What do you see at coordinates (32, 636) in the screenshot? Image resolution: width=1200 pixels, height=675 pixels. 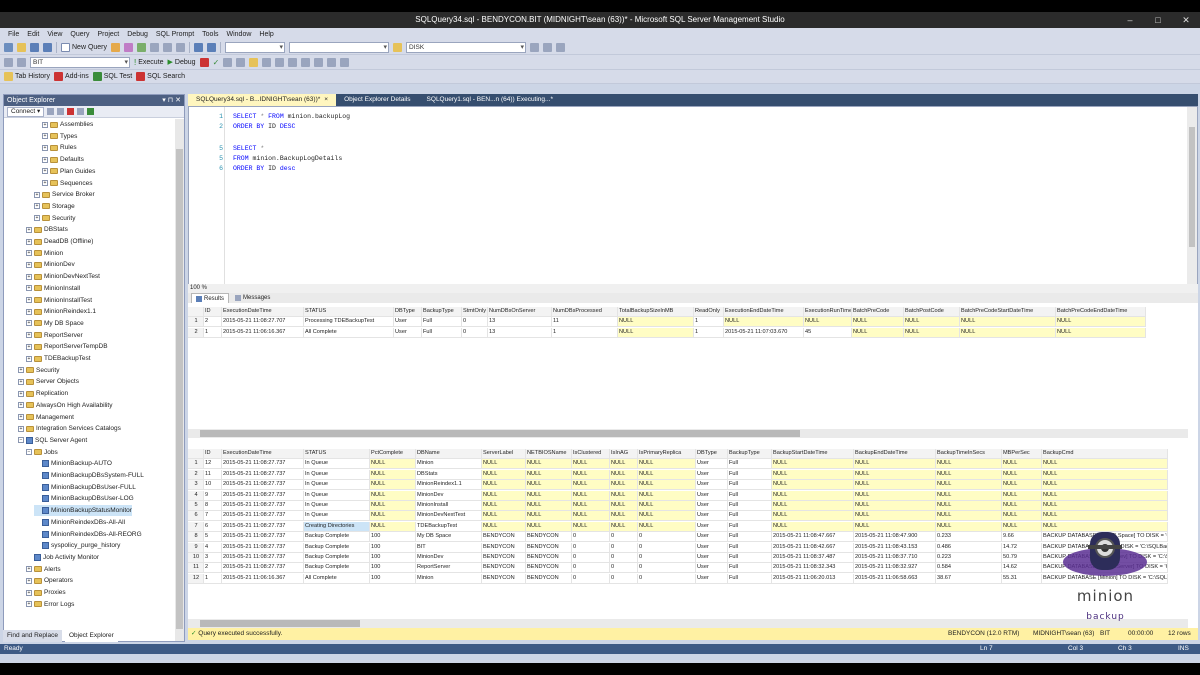 I see `tab-find-and-replace: Find and Replace` at bounding box center [32, 636].